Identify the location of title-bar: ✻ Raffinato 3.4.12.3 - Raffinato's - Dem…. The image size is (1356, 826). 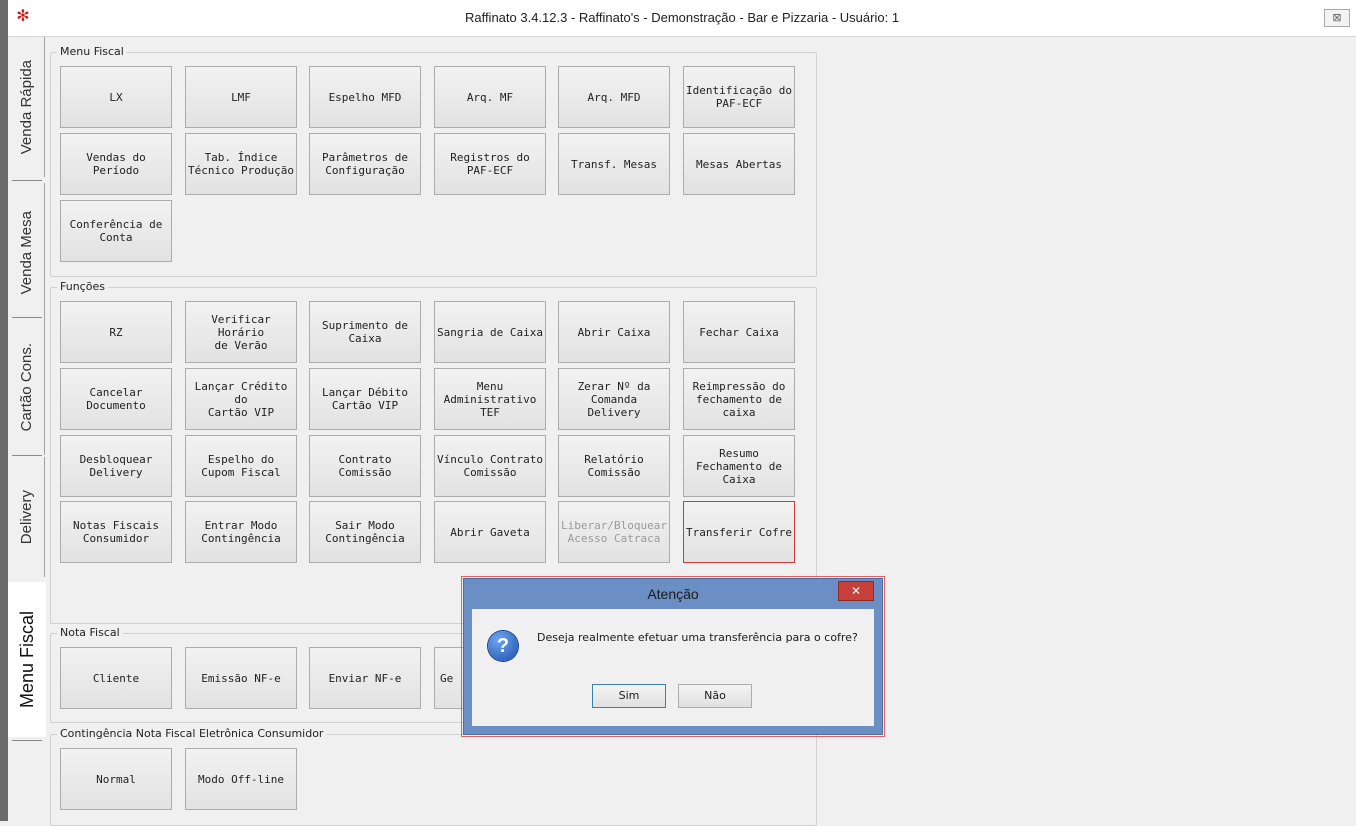
(682, 18).